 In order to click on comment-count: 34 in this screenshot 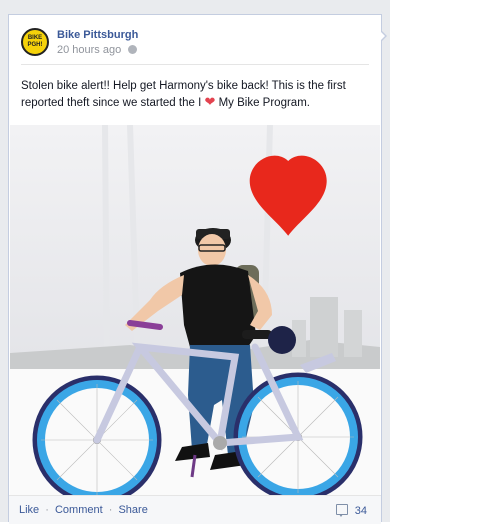, I will do `click(351, 510)`.